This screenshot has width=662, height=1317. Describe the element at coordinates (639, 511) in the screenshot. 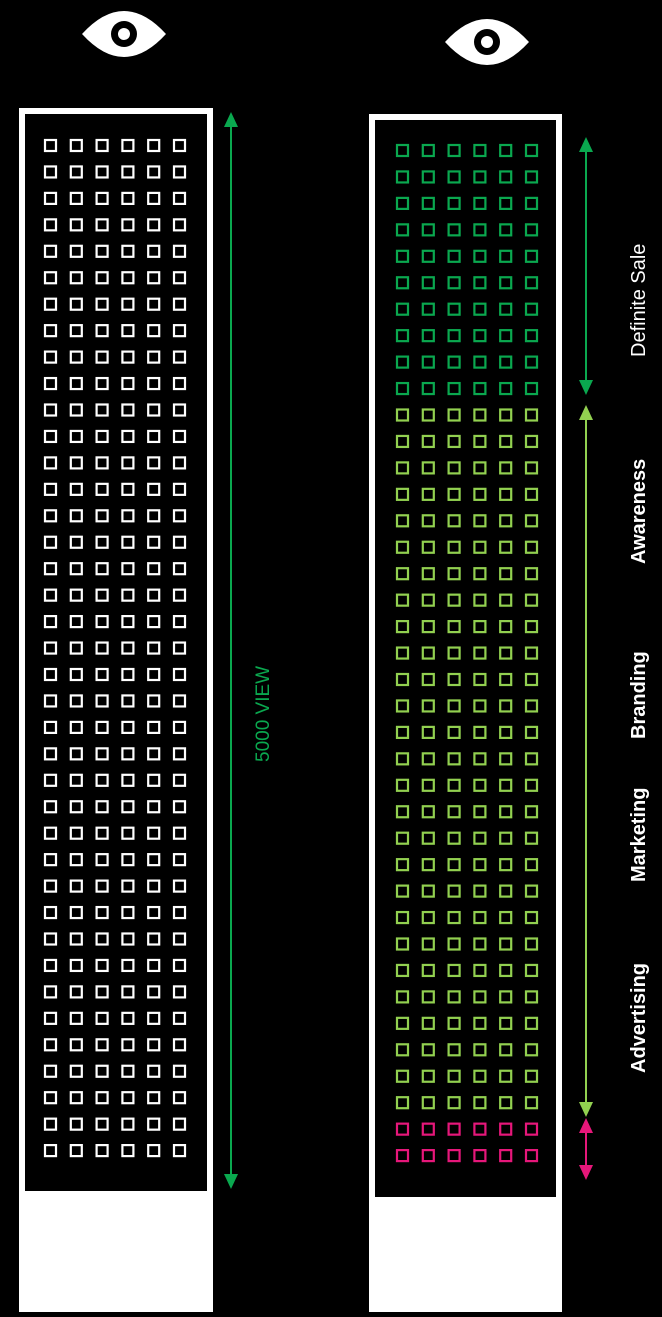

I see `awareness-label: Awareness` at that location.